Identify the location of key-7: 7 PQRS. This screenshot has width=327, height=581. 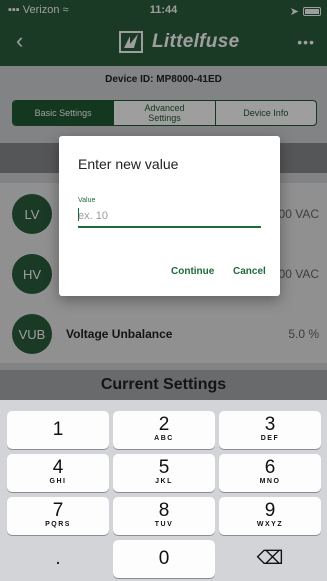
(58, 516).